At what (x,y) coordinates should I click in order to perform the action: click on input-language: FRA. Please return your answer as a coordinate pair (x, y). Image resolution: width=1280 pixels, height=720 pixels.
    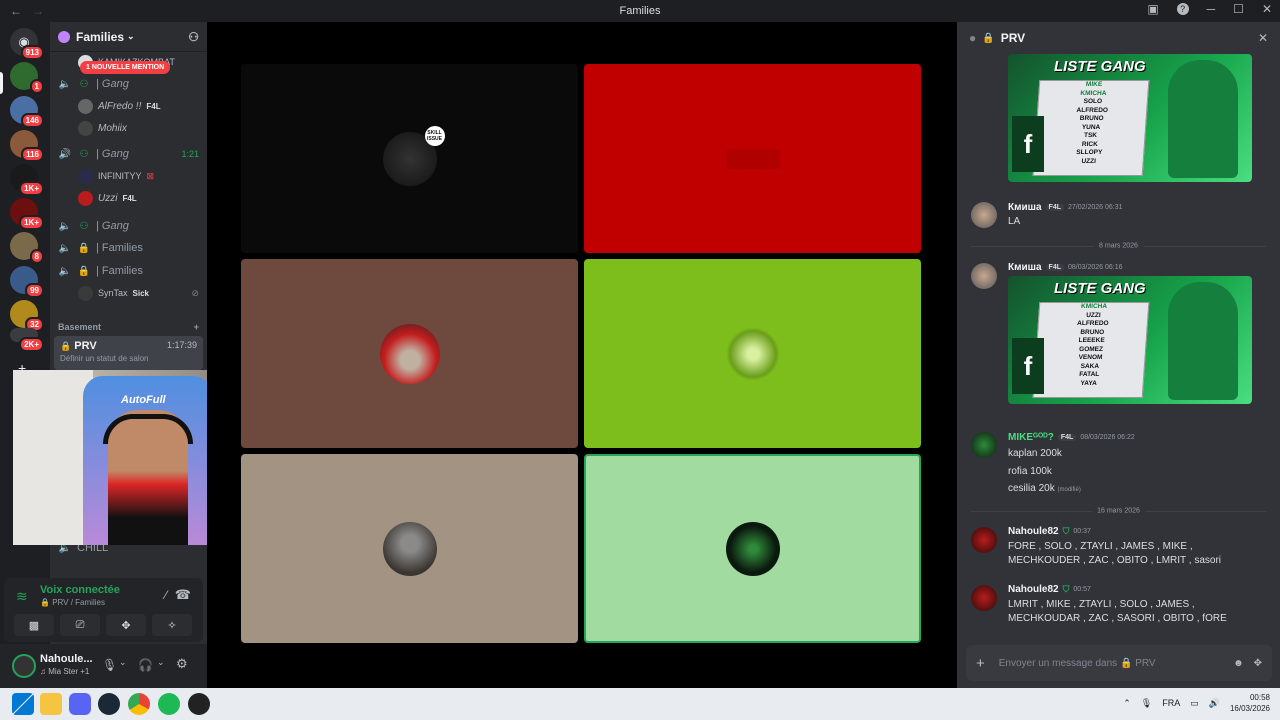
    Looking at the image, I should click on (1171, 703).